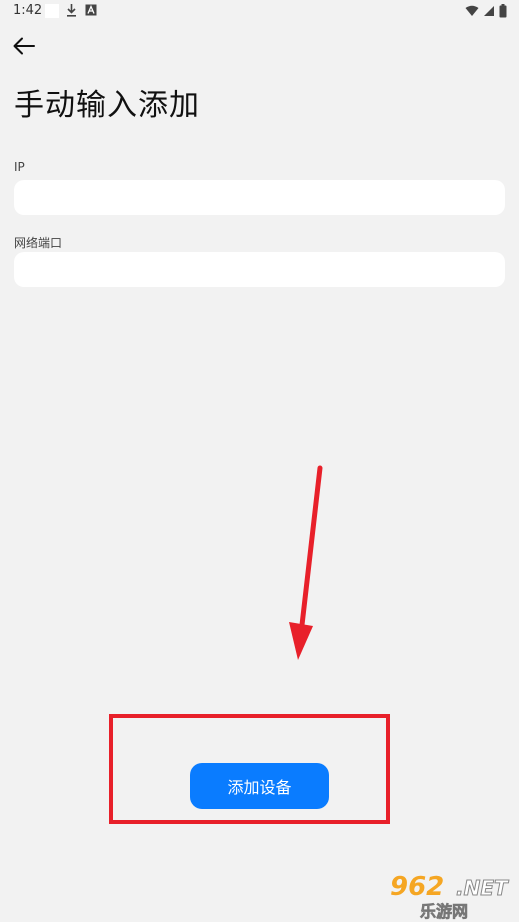 The height and width of the screenshot is (922, 519). What do you see at coordinates (19, 167) in the screenshot?
I see `ip-label: IP` at bounding box center [19, 167].